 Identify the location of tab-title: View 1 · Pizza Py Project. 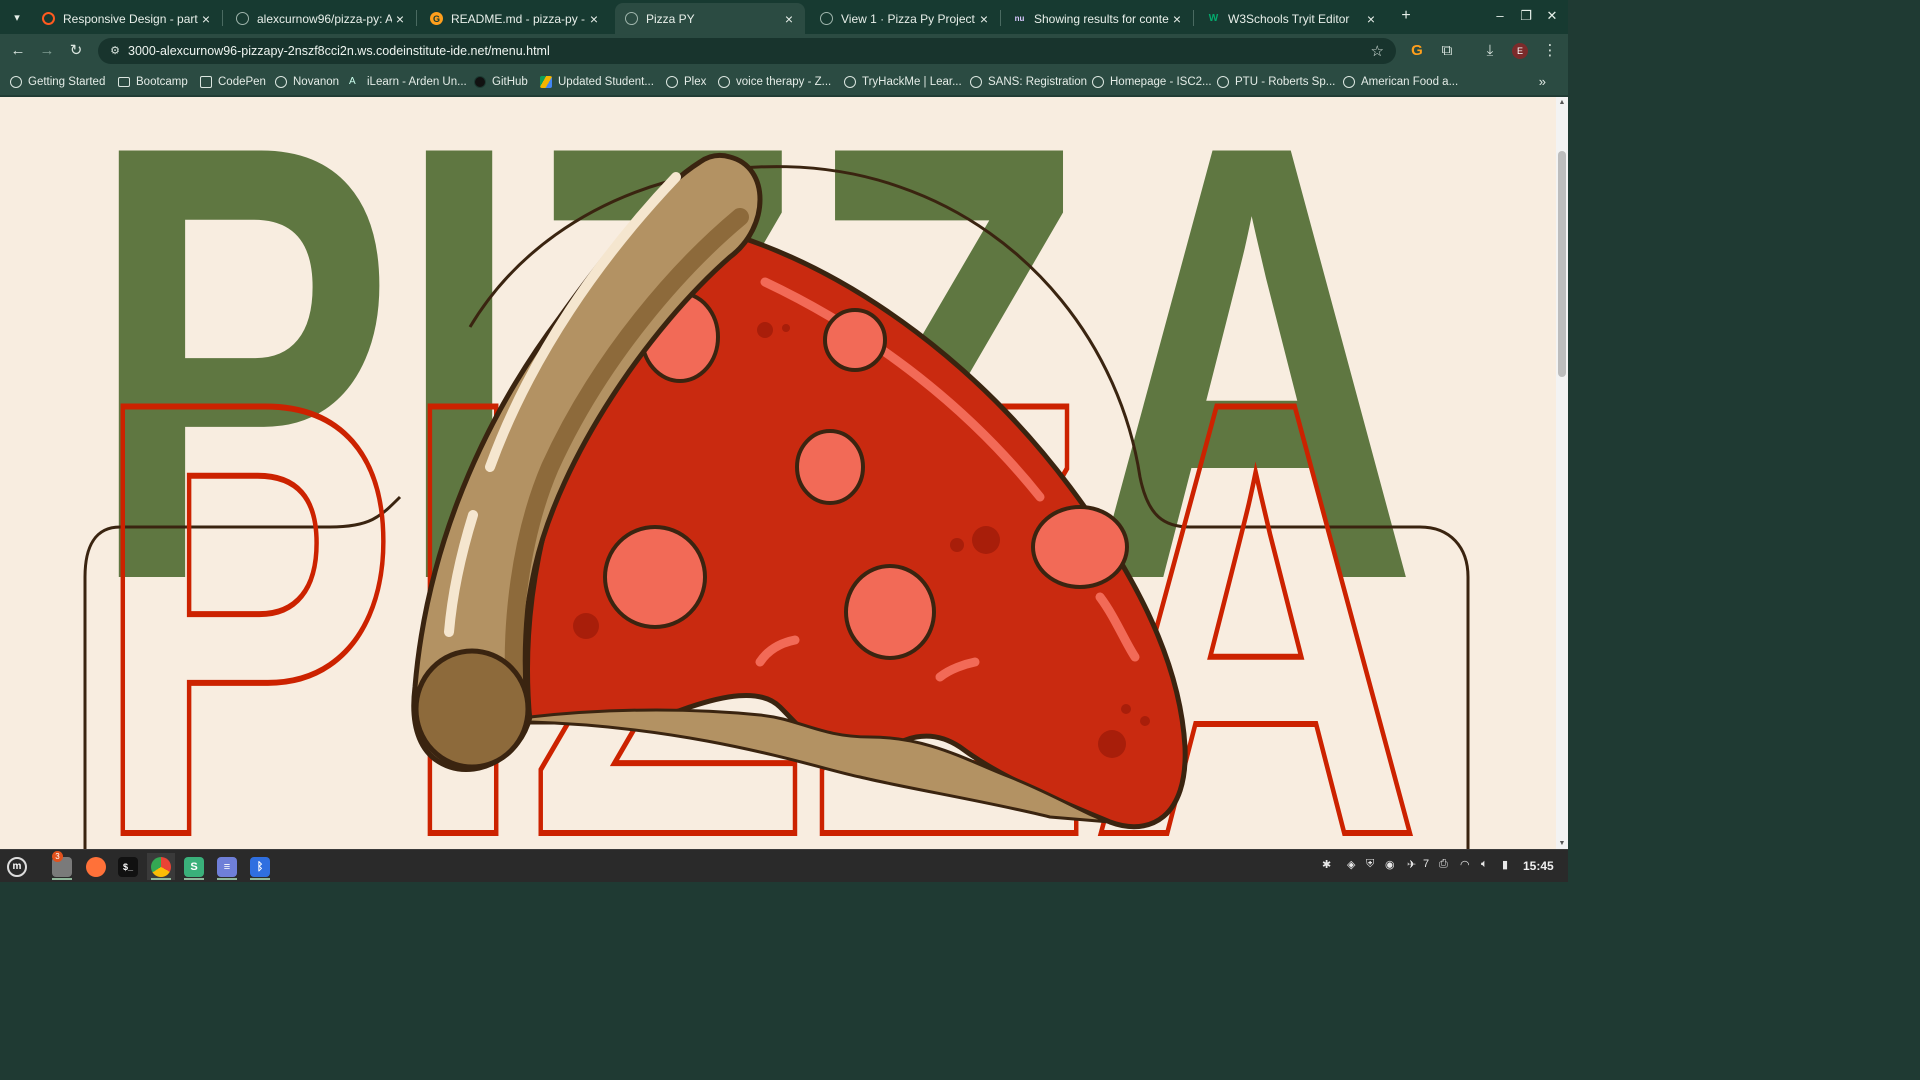
(908, 18).